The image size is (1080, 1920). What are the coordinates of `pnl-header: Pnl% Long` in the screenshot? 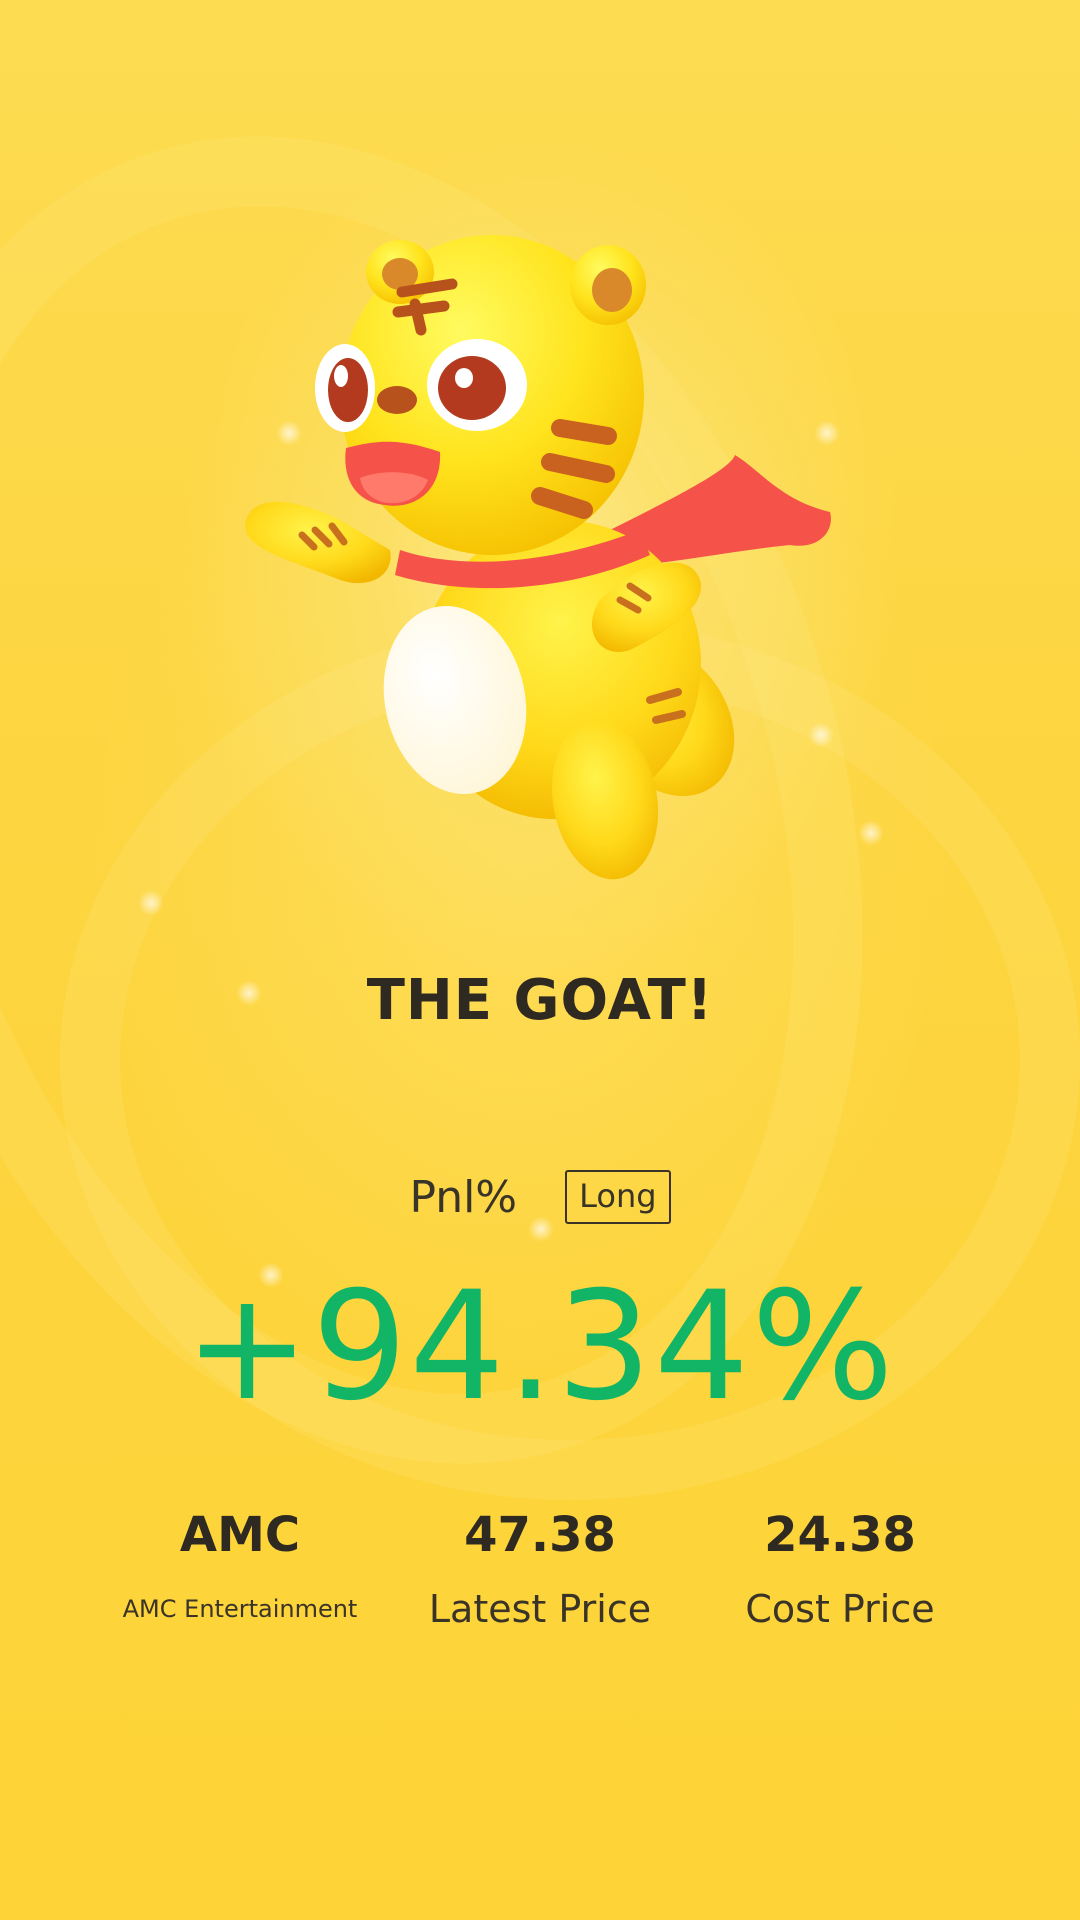 It's located at (540, 1197).